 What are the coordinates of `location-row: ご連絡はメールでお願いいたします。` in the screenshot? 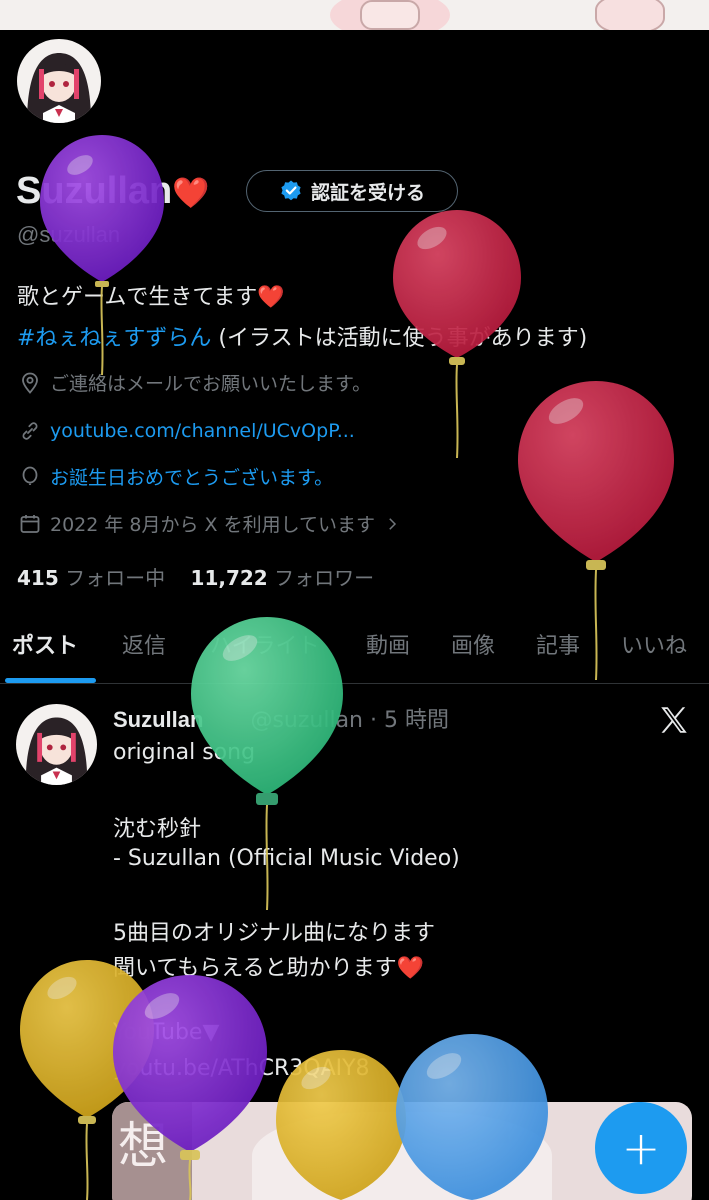 It's located at (194, 382).